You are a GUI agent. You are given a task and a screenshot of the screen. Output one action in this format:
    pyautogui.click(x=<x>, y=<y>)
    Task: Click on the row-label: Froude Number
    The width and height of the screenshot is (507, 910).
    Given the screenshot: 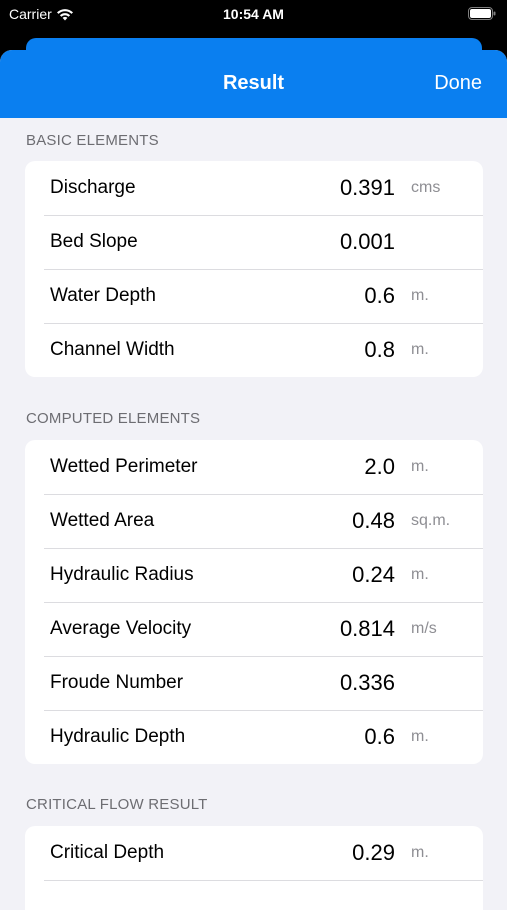 What is the action you would take?
    pyautogui.click(x=117, y=682)
    